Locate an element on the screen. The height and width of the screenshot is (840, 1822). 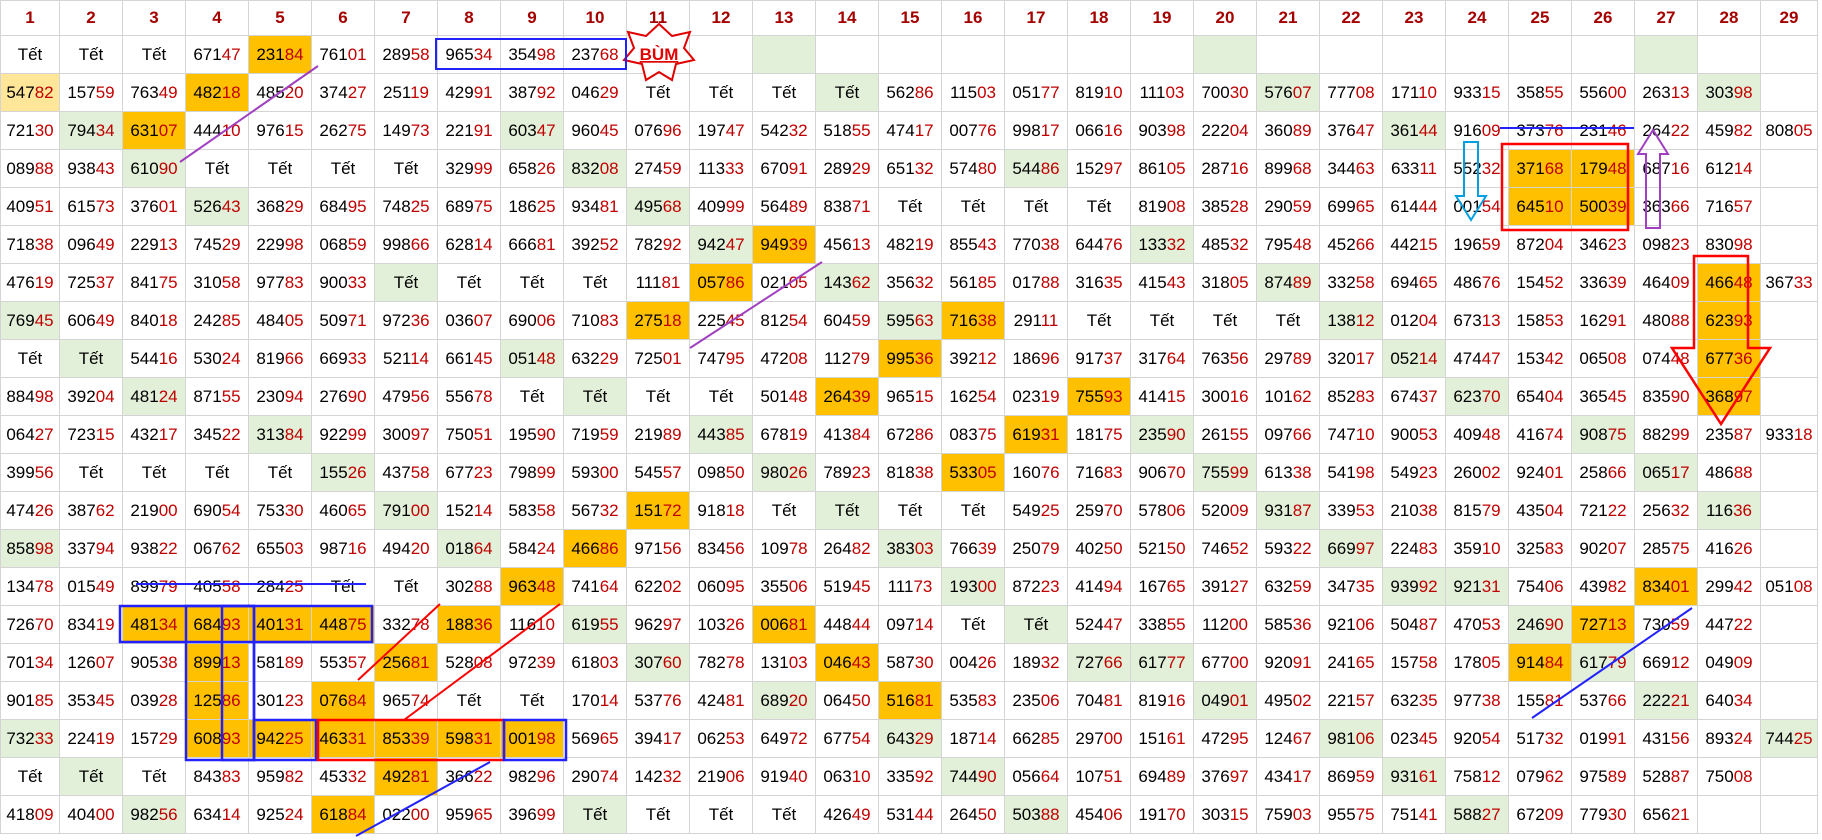
number-tail: 32 is located at coordinates (924, 168).